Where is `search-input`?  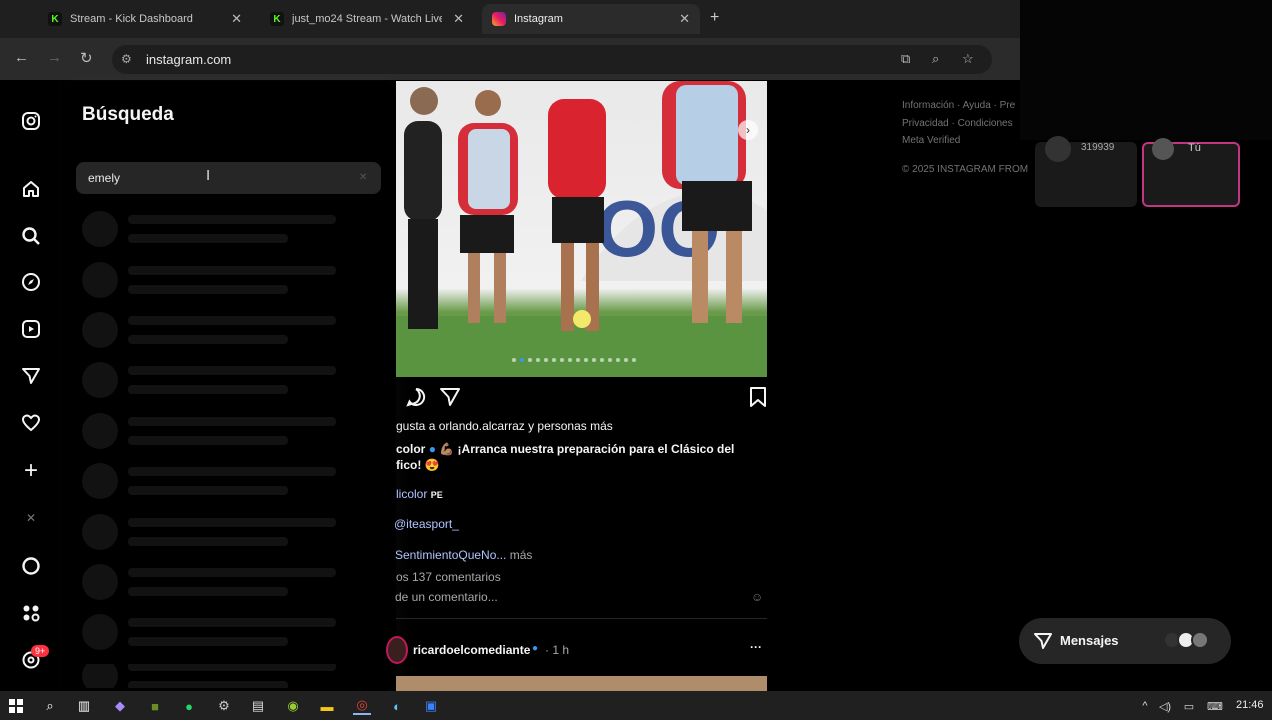 search-input is located at coordinates (228, 178).